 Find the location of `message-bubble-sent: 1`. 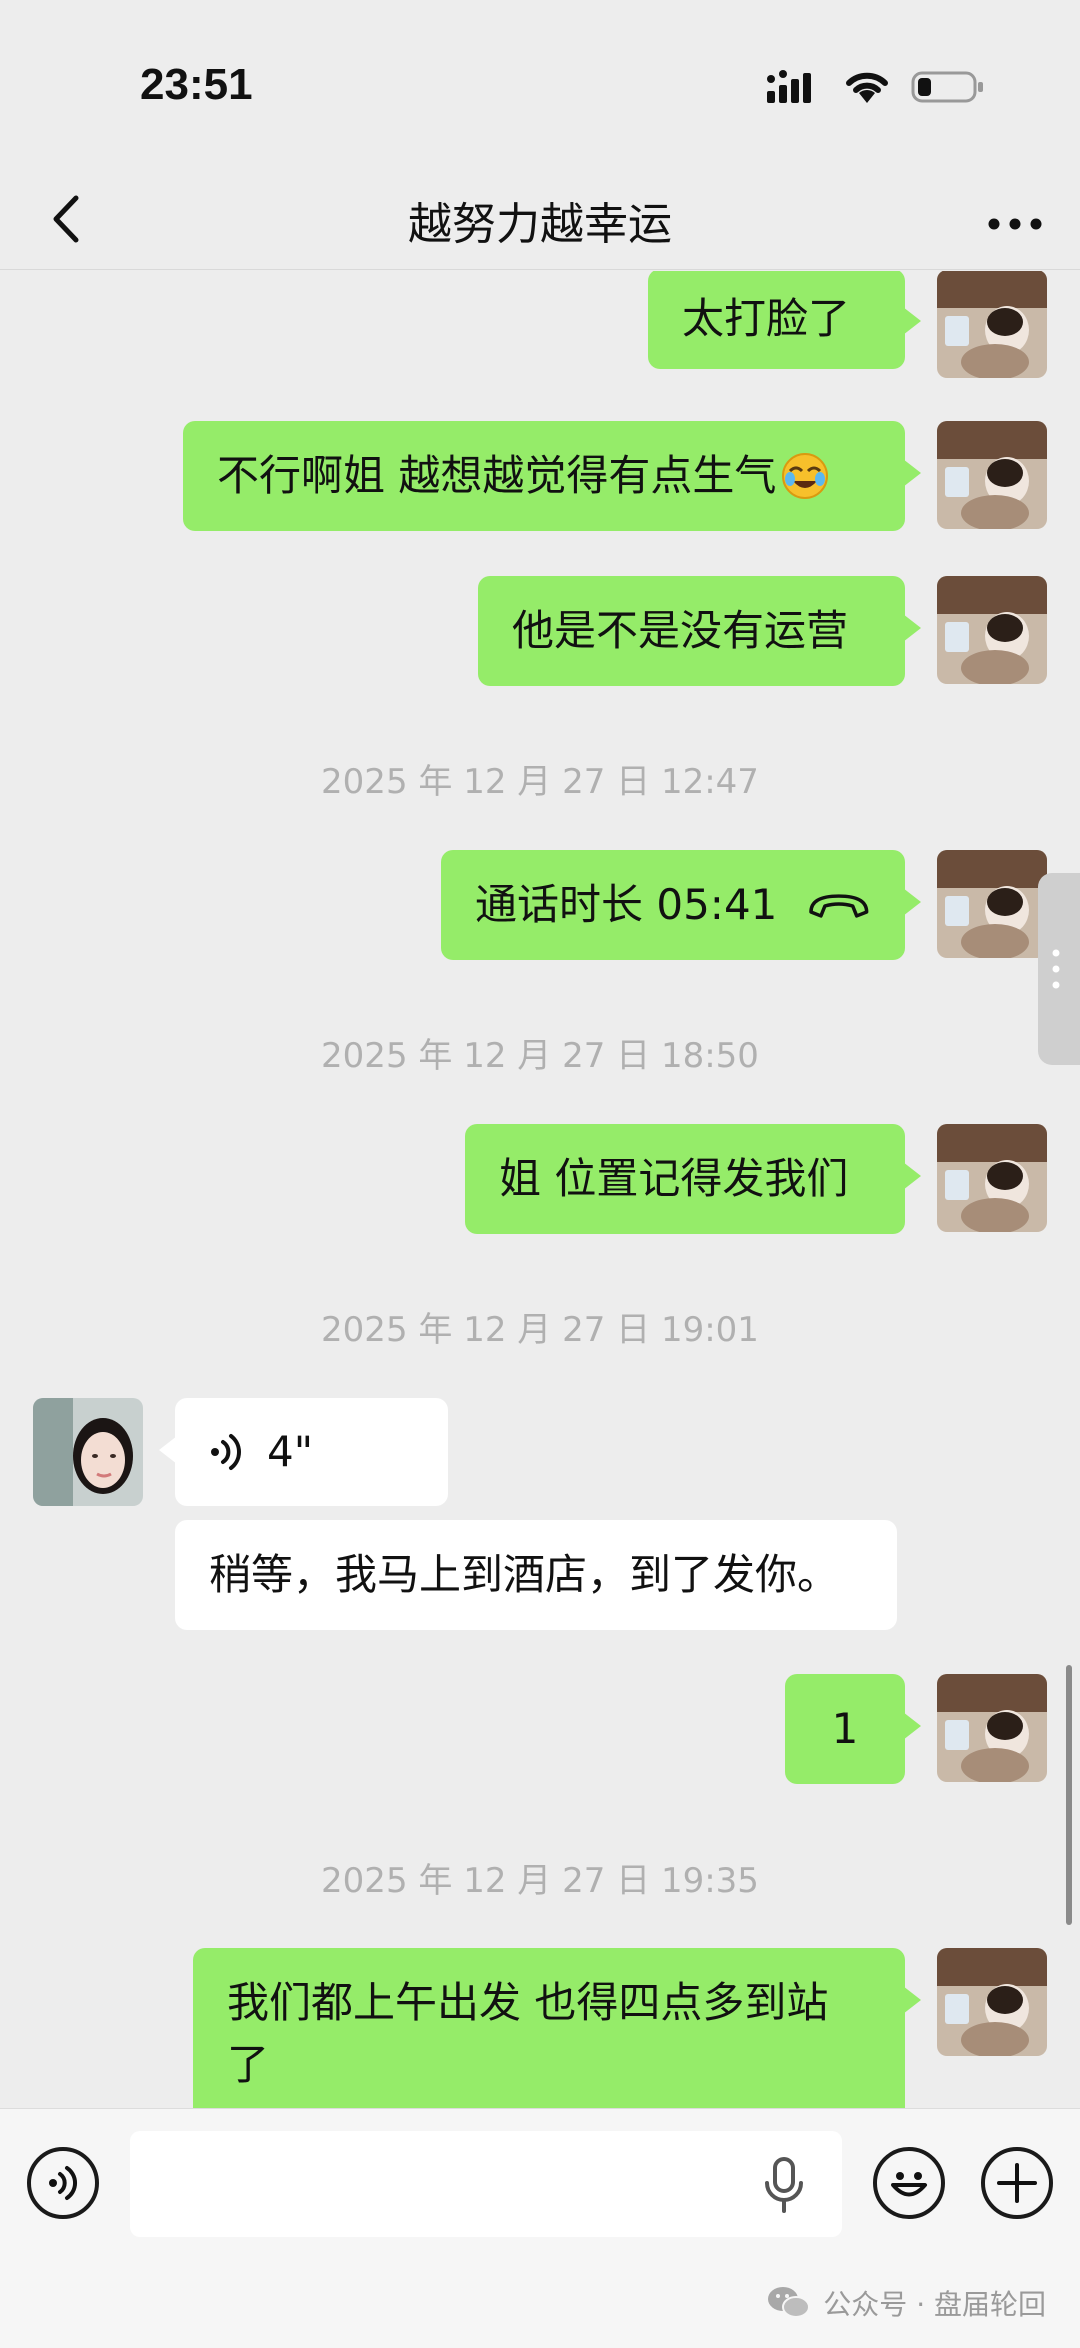

message-bubble-sent: 1 is located at coordinates (853, 1729).